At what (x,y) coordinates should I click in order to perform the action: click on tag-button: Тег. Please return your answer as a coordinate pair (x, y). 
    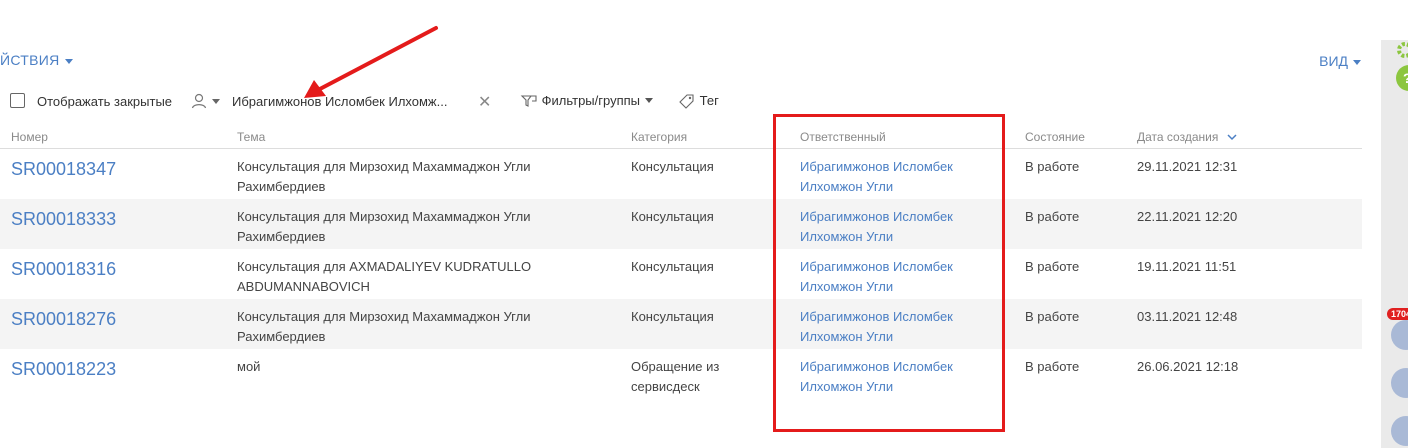
    Looking at the image, I should click on (698, 100).